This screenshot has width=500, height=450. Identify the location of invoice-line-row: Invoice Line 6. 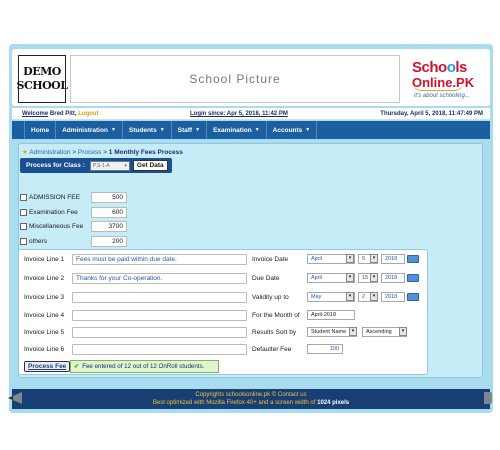
(135, 349).